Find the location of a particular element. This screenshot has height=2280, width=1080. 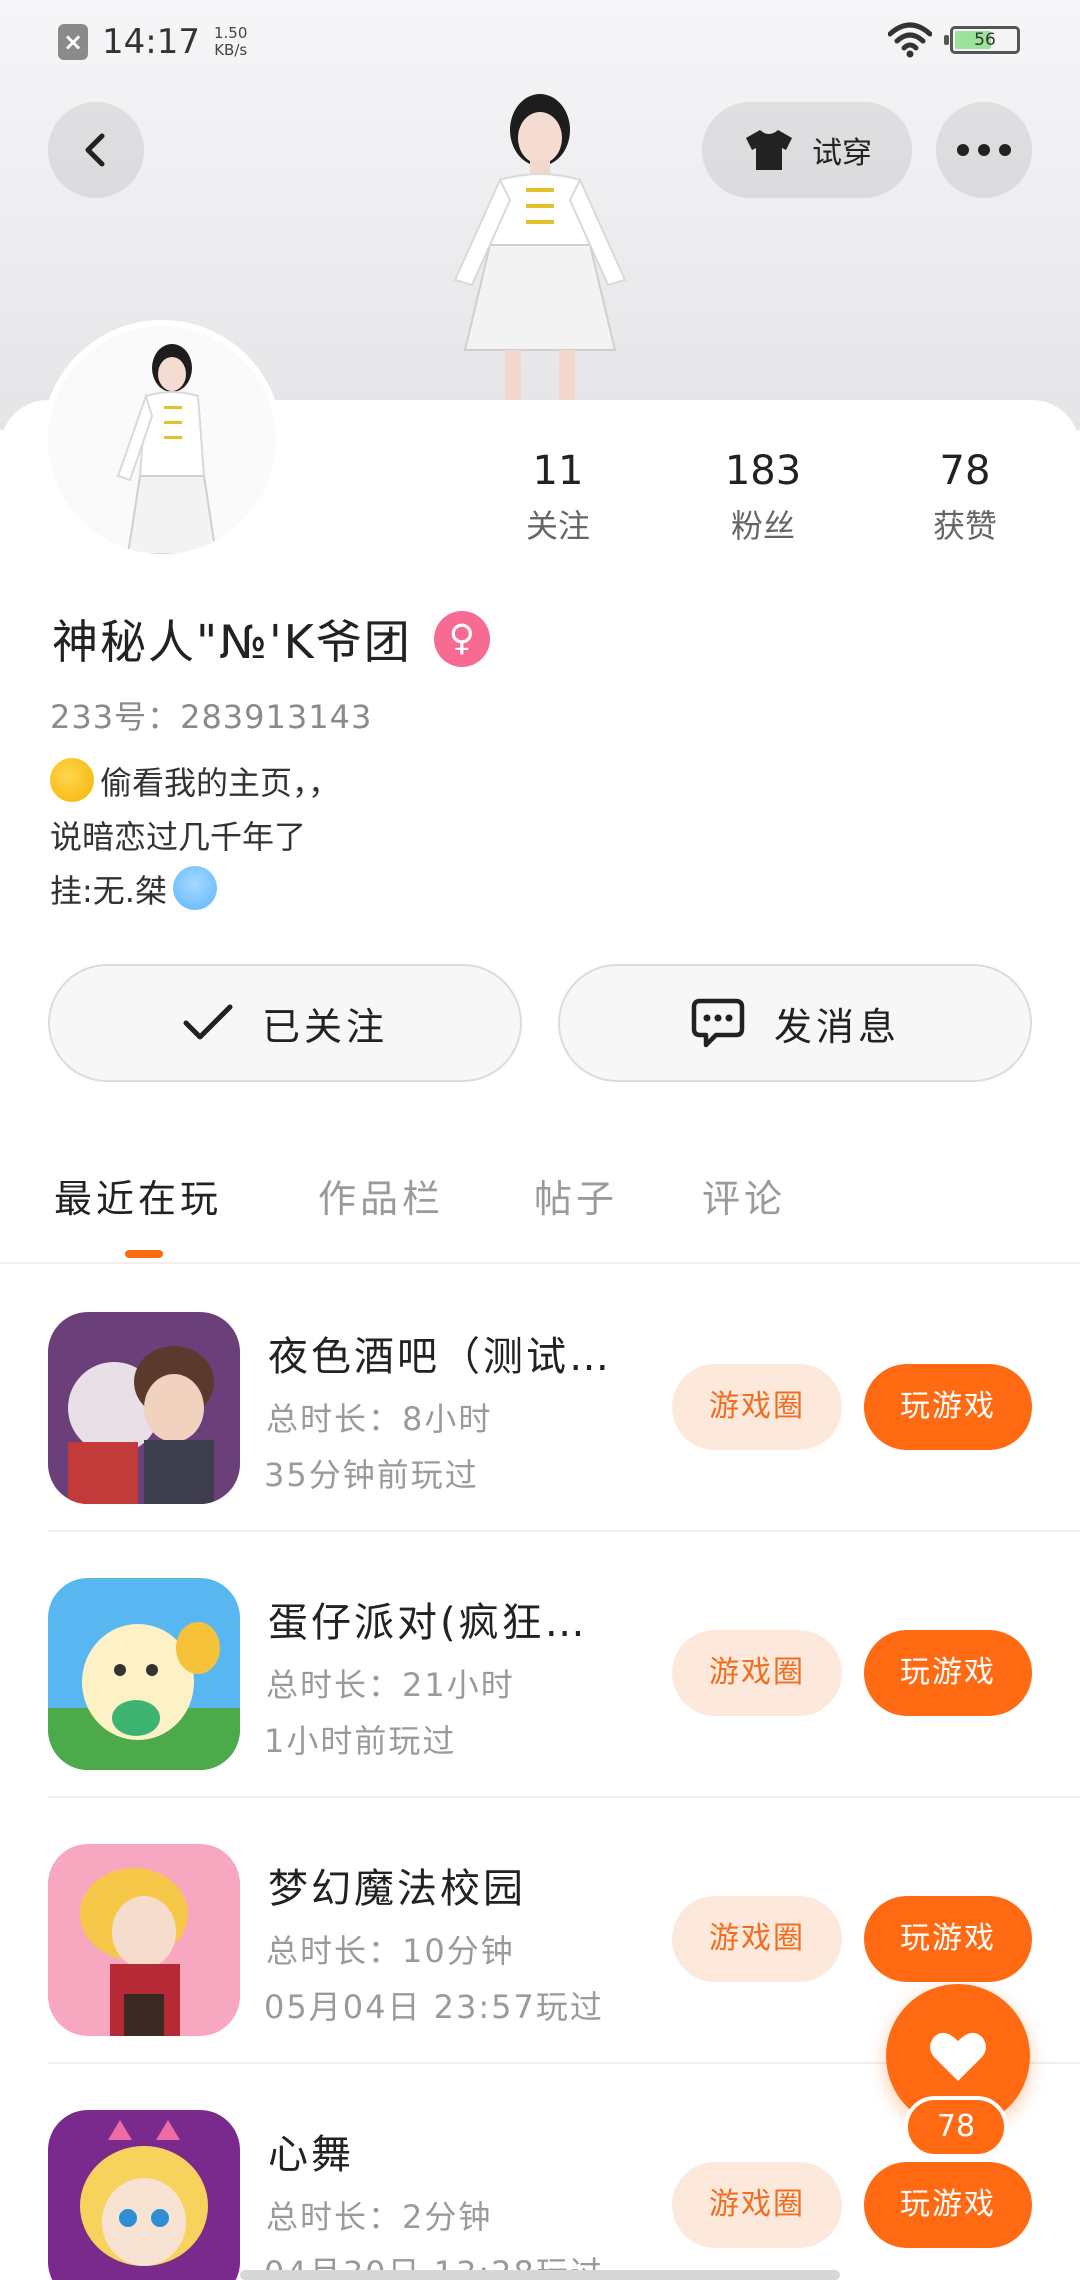

profile-tabs: 最近在玩 作品栏 帖子 评论 is located at coordinates (540, 1211).